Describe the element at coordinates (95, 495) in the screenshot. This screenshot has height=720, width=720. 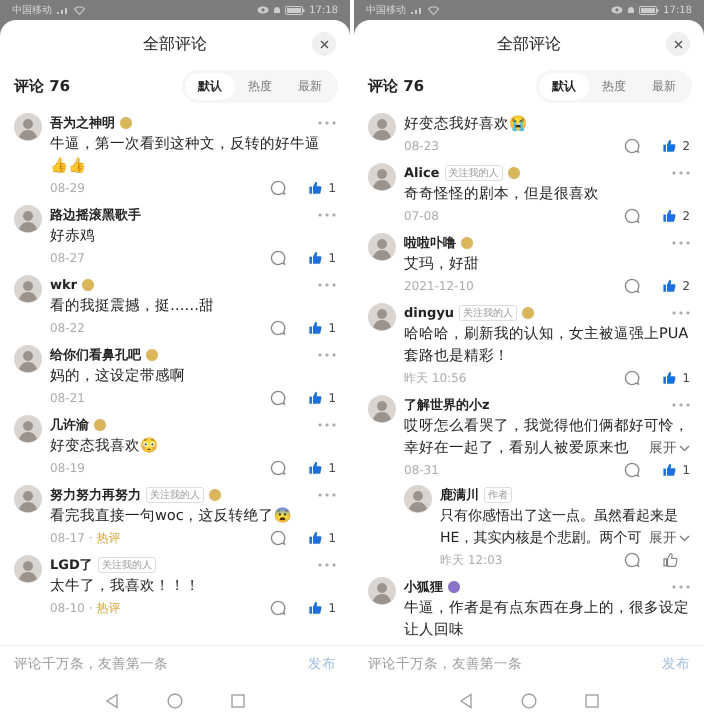
I see `user-name: 努力努力再努力` at that location.